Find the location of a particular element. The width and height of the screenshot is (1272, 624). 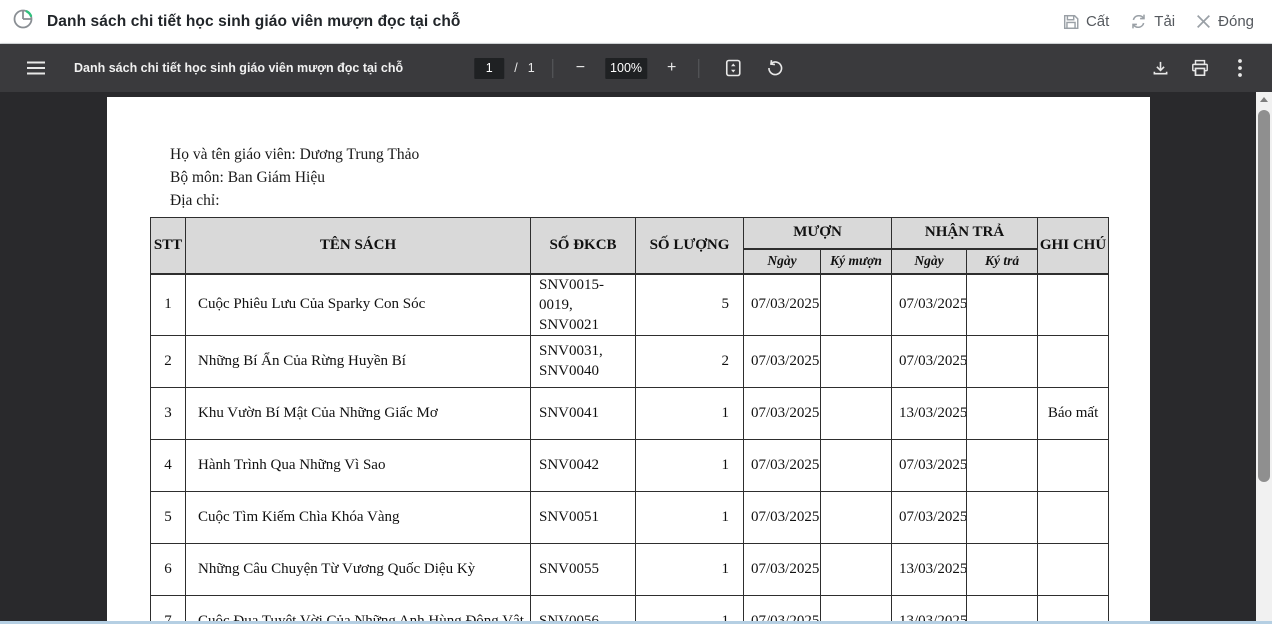

rotate-icon is located at coordinates (775, 68).